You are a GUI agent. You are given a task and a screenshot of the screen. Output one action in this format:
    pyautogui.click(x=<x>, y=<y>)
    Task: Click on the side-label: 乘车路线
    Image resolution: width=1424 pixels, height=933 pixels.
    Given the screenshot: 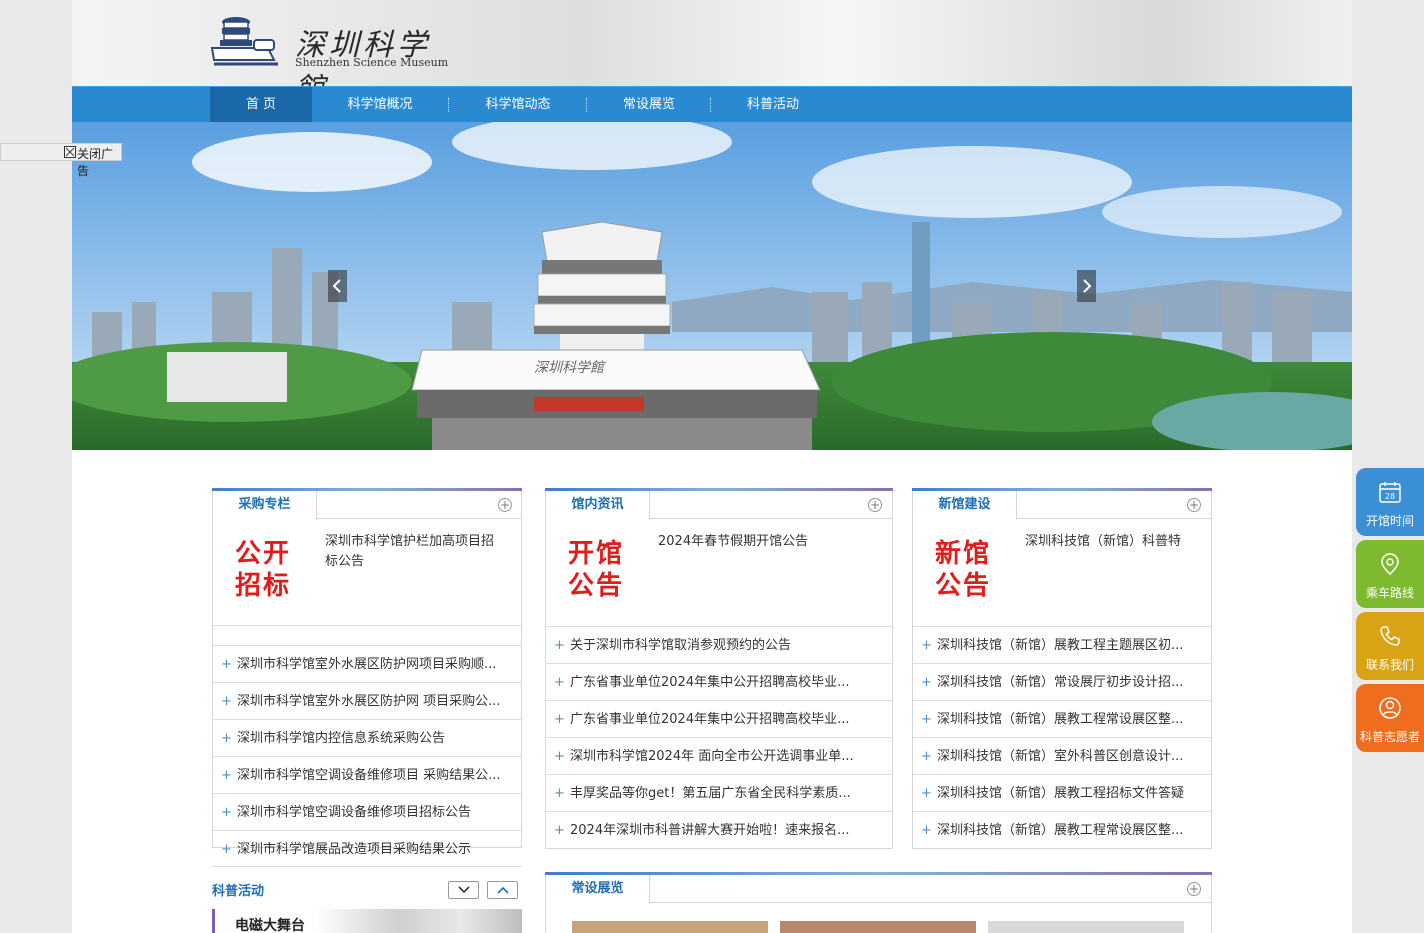 What is the action you would take?
    pyautogui.click(x=1389, y=593)
    